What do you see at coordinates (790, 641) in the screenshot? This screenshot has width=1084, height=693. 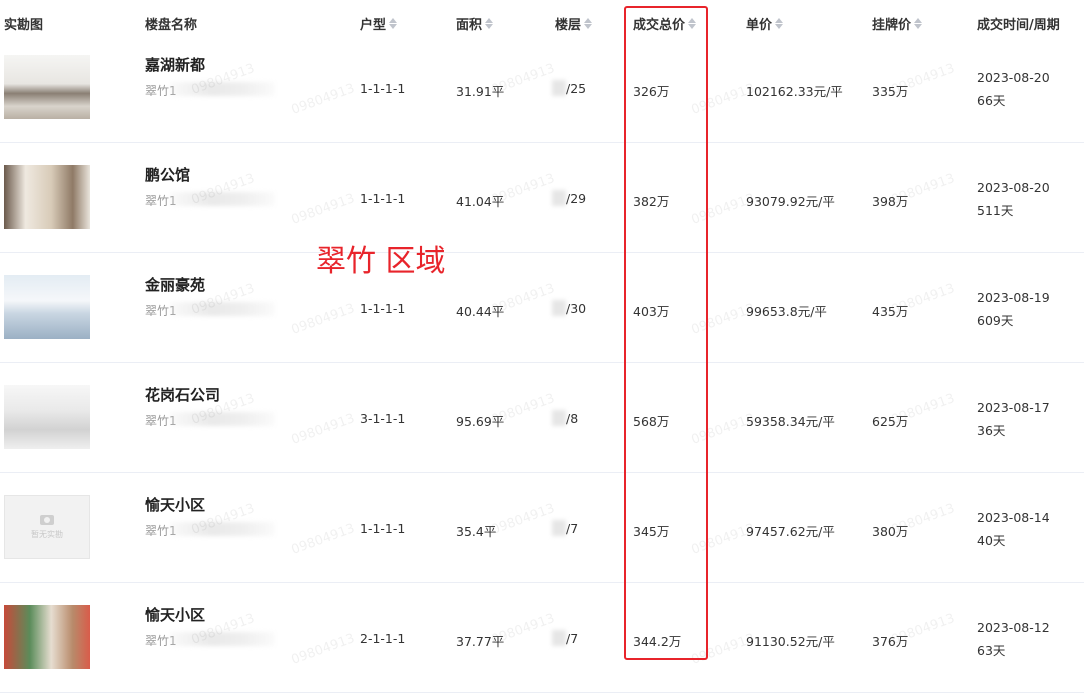 I see `unit-price-value: 91130.52元/平` at bounding box center [790, 641].